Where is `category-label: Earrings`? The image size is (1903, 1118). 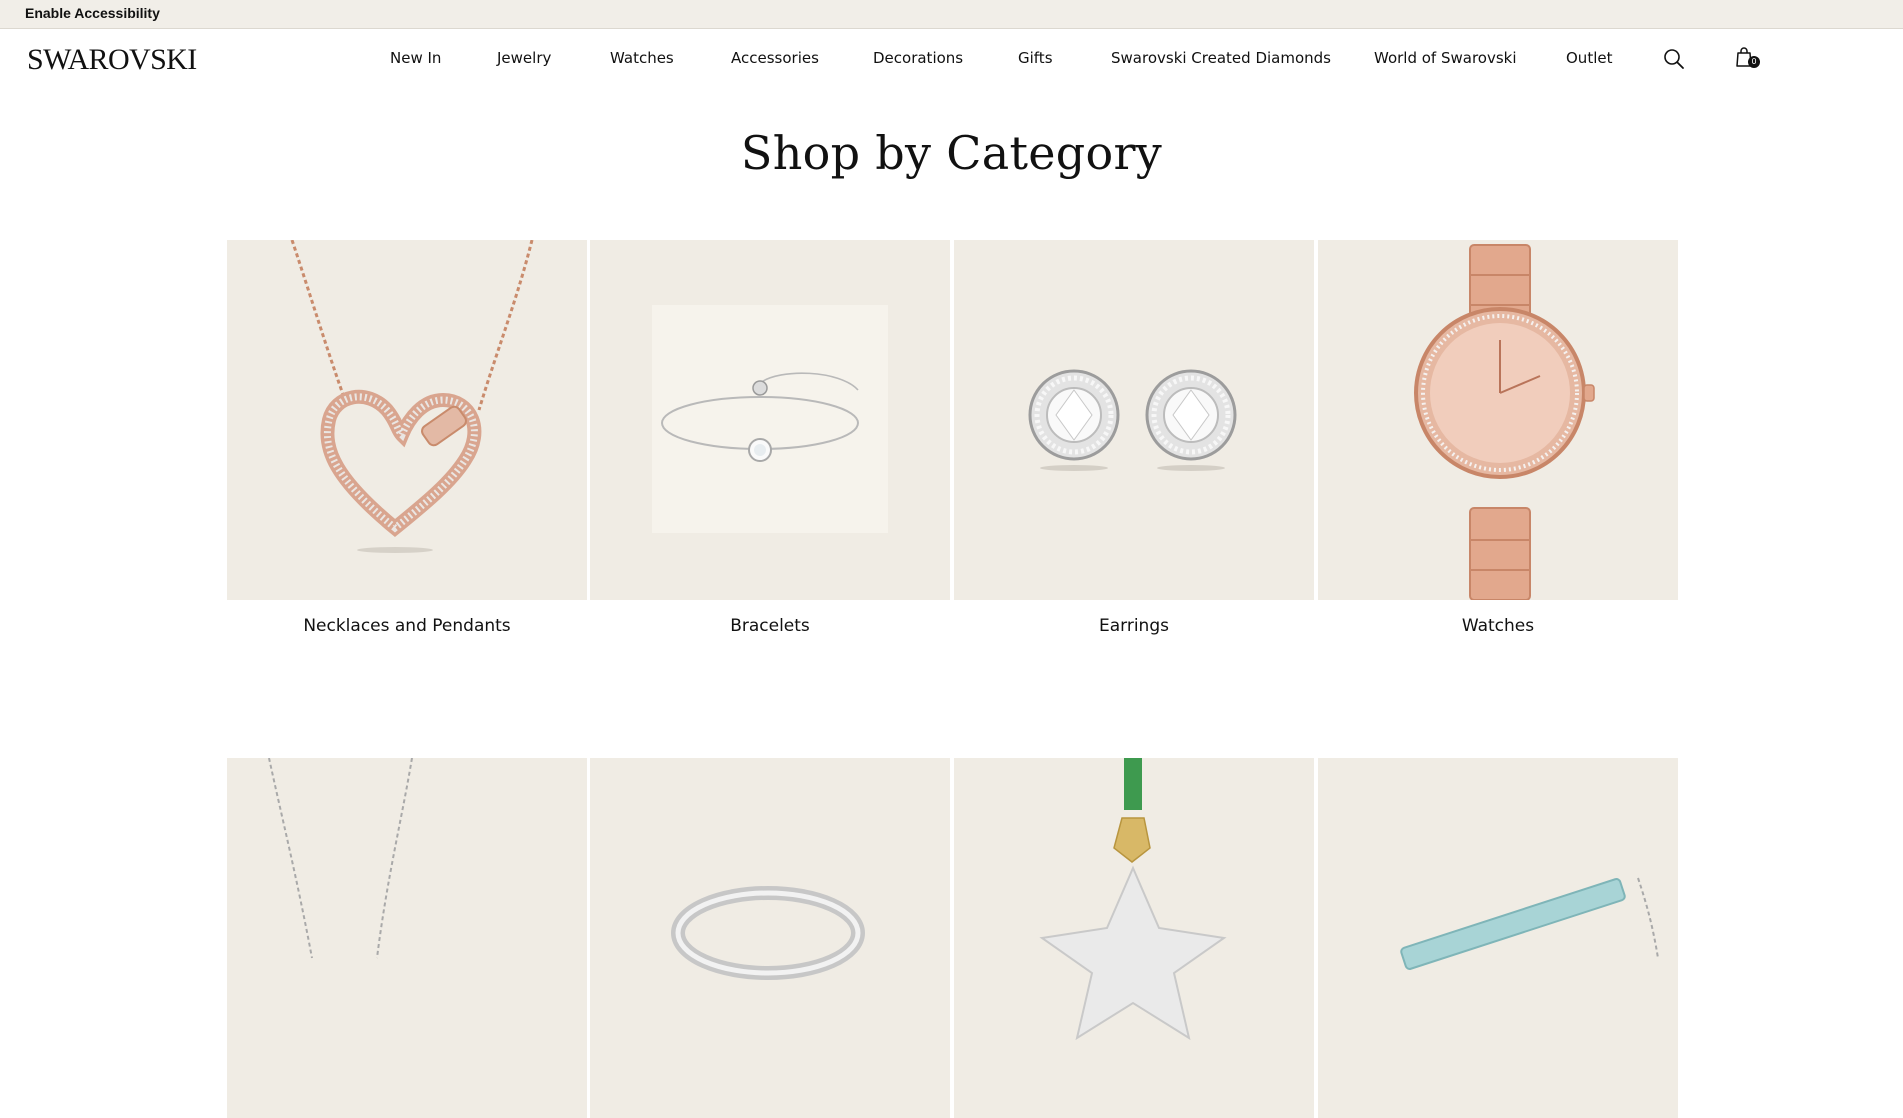 category-label: Earrings is located at coordinates (1134, 626).